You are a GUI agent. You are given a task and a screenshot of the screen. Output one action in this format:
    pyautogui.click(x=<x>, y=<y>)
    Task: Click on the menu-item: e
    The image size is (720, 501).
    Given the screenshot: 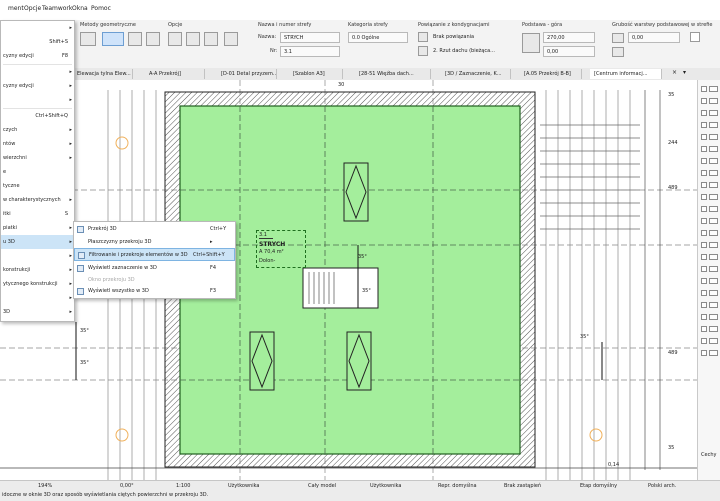 What is the action you would take?
    pyautogui.click(x=37, y=172)
    